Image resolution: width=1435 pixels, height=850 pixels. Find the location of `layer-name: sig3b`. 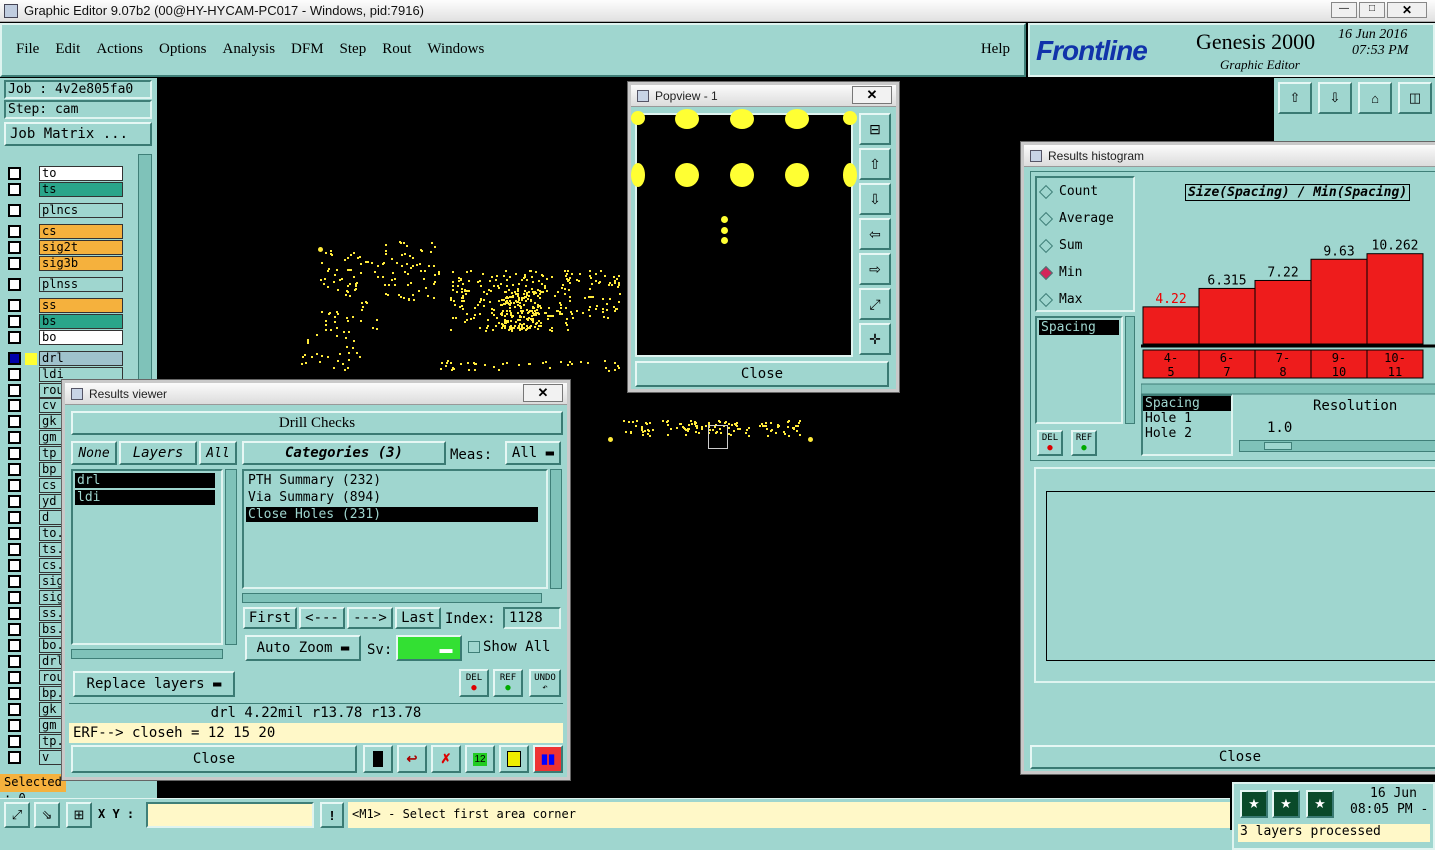

layer-name: sig3b is located at coordinates (81, 263).